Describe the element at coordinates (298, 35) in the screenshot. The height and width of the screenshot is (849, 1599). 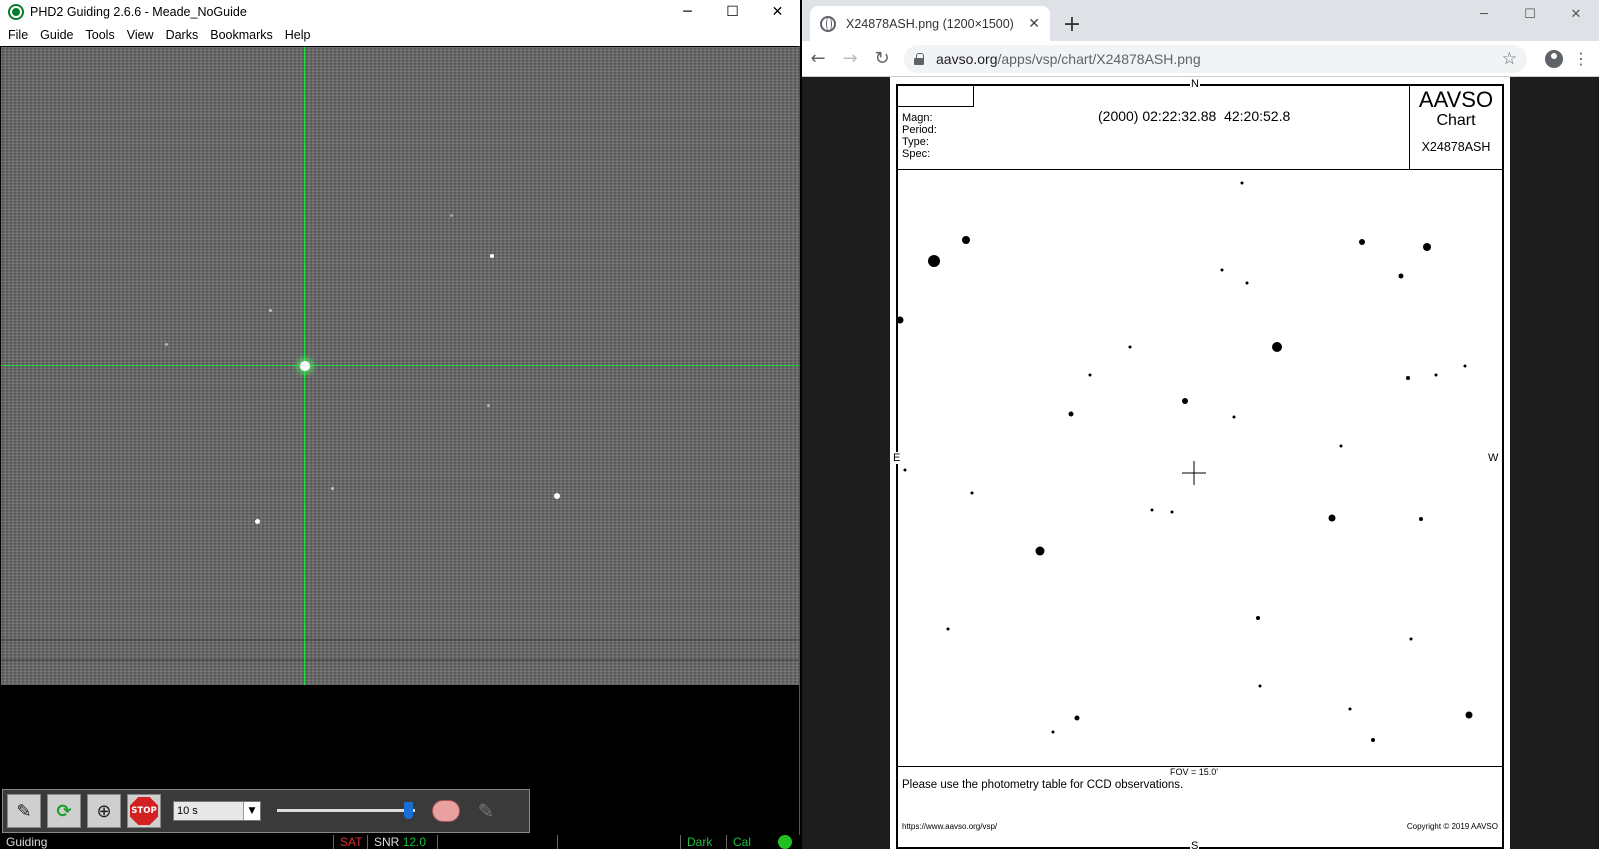
I see `menu-help: Help` at that location.